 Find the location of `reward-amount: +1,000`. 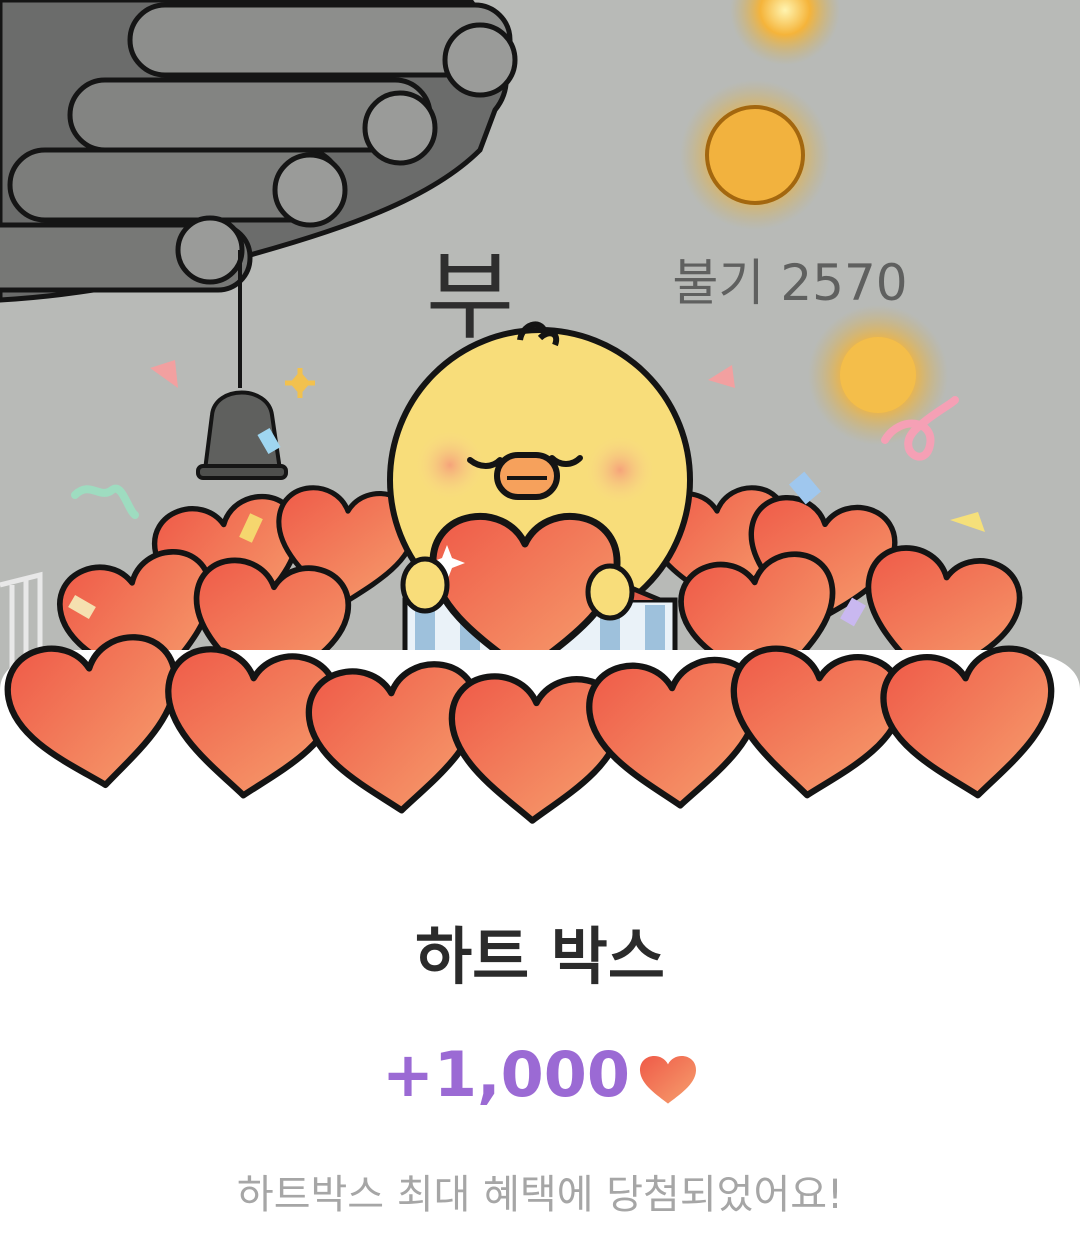

reward-amount: +1,000 is located at coordinates (506, 1074).